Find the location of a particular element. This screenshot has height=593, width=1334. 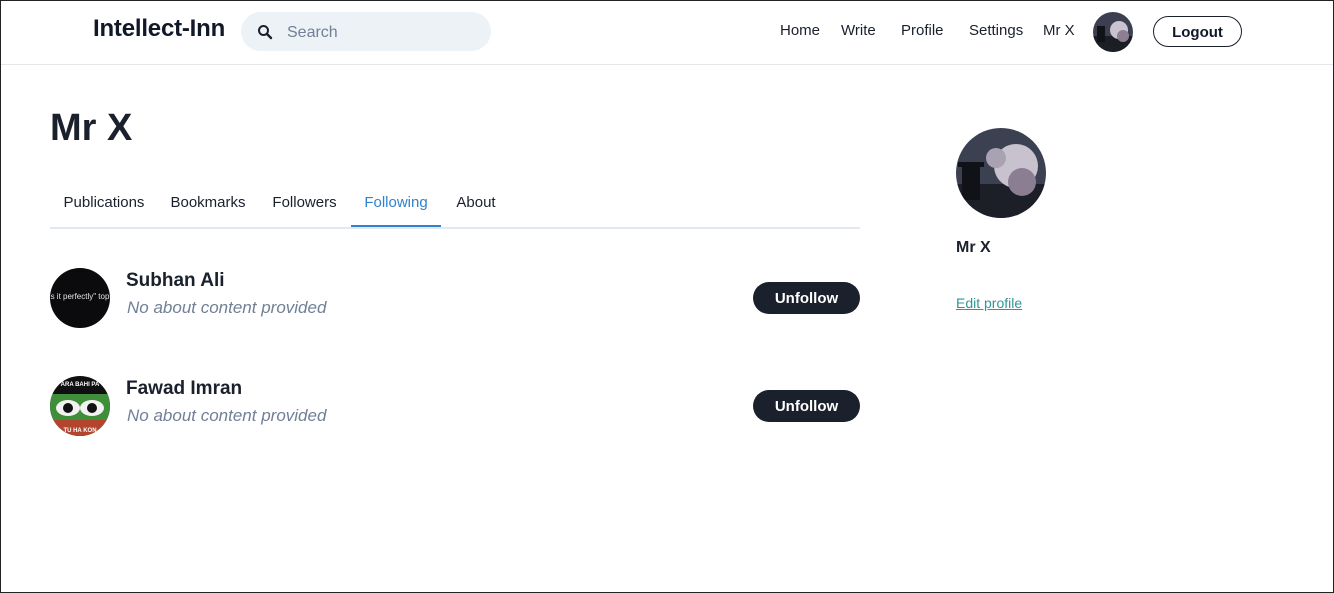

nav-home: Home is located at coordinates (800, 30).